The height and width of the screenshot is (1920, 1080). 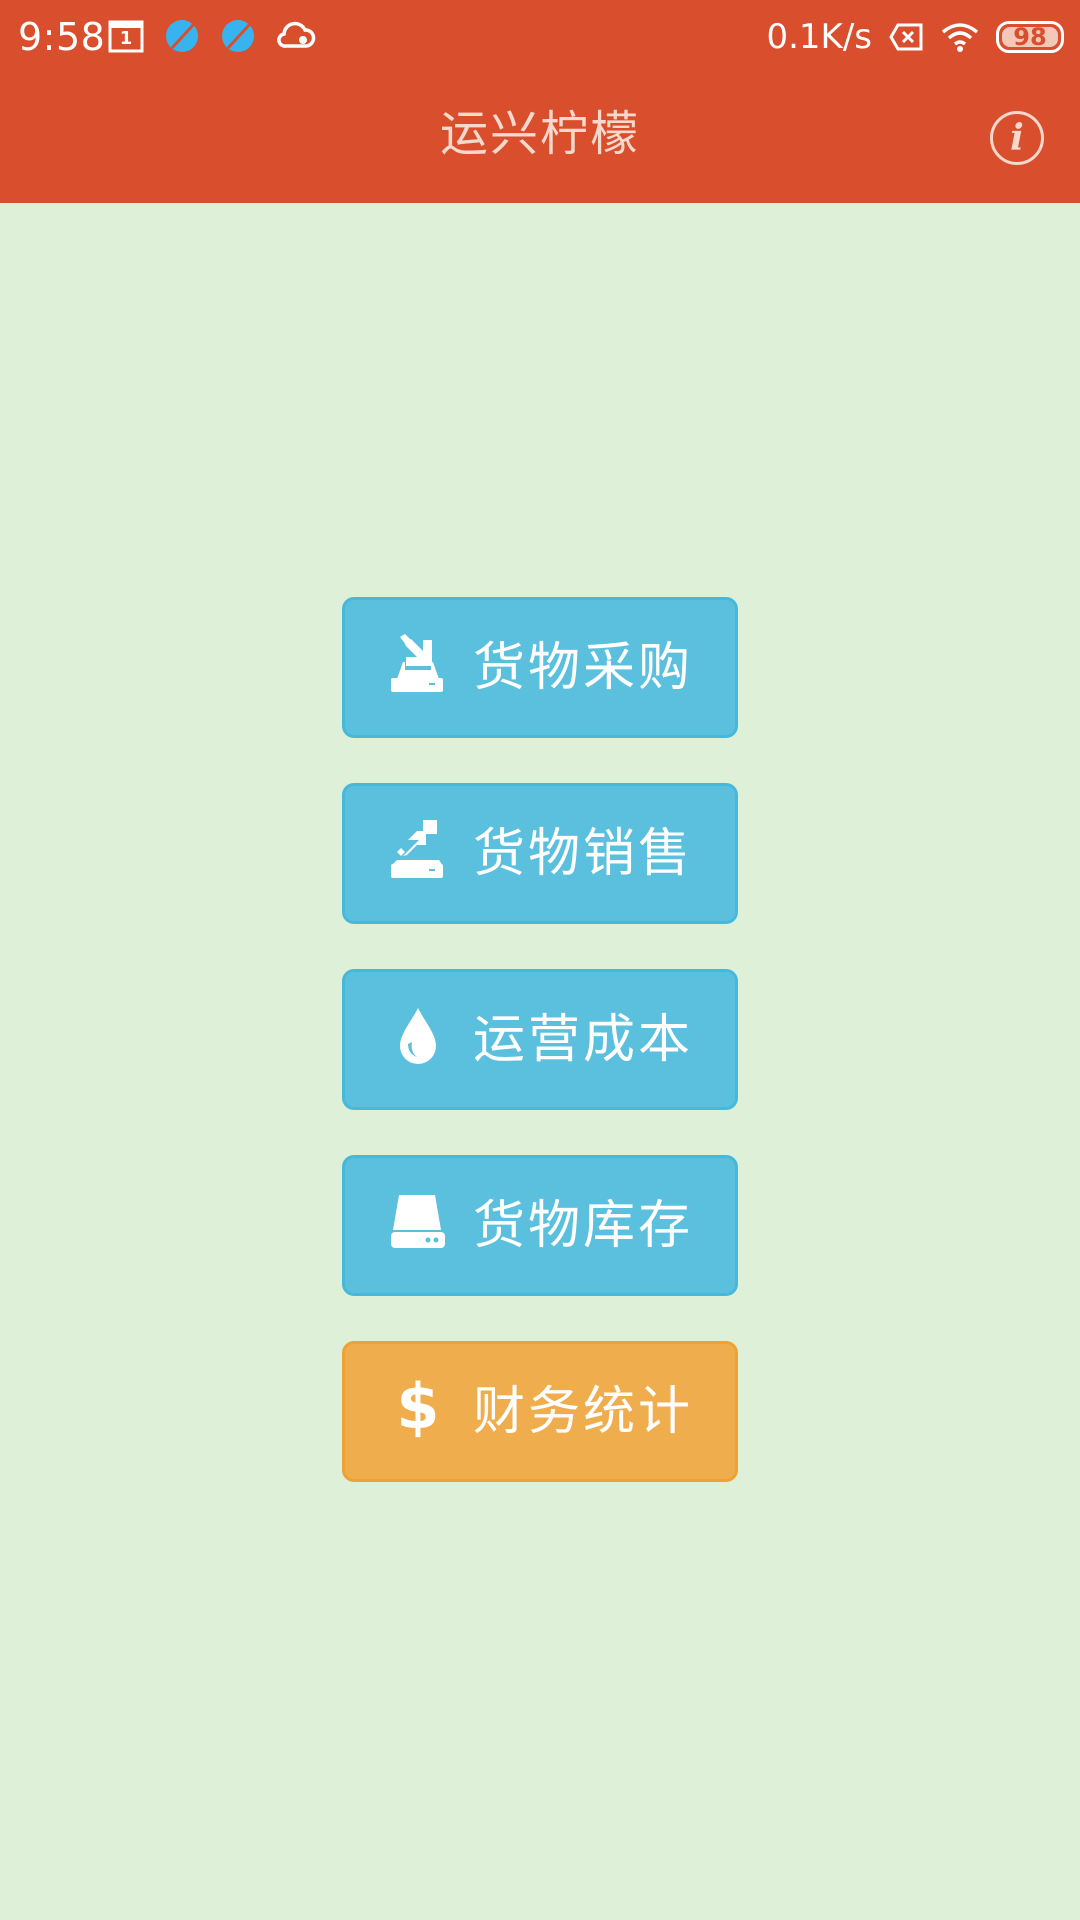 I want to click on info-button: i, so click(x=1017, y=138).